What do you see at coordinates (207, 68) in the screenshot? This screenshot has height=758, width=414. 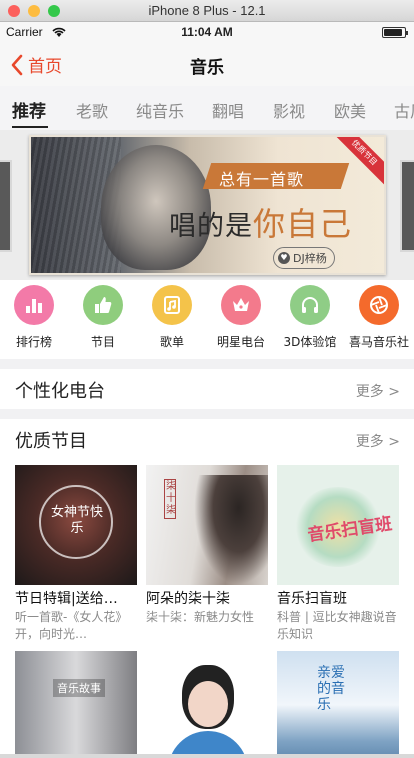 I see `page-title: 音乐` at bounding box center [207, 68].